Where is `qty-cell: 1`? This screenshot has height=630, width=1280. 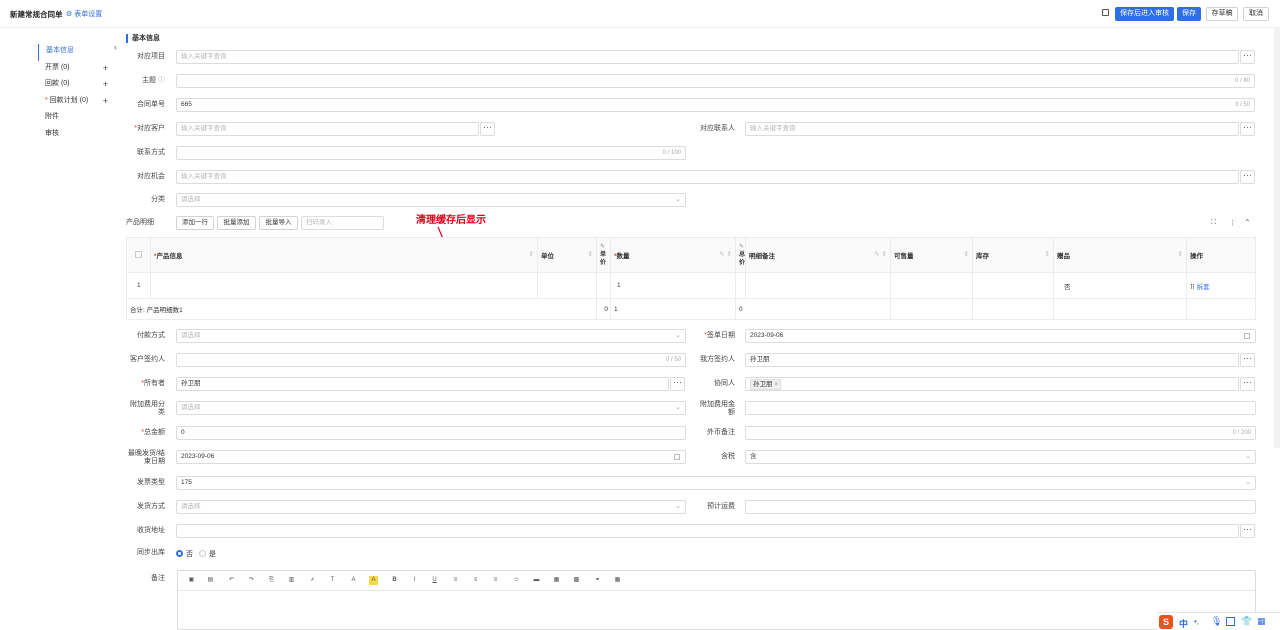 qty-cell: 1 is located at coordinates (673, 285).